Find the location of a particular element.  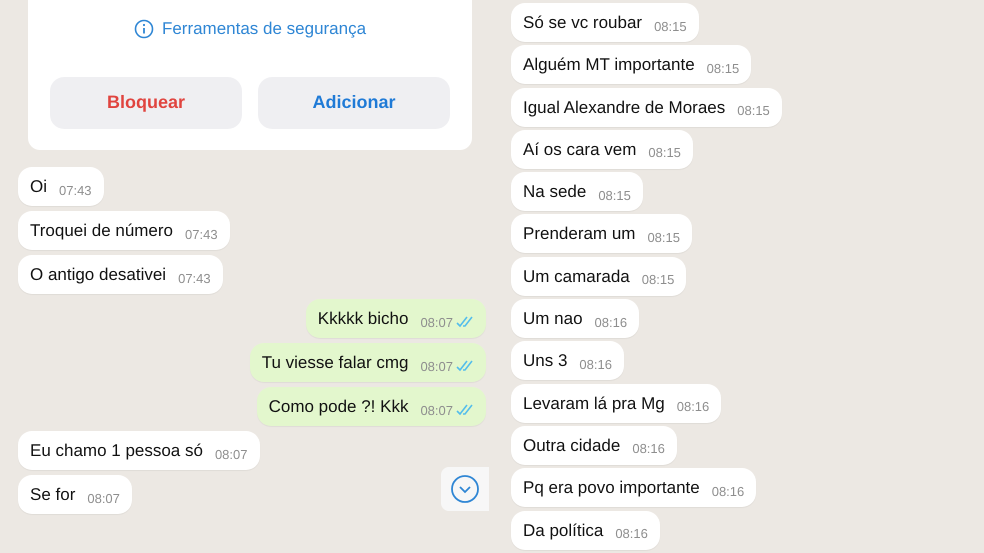

message-text: Igual Alexandre de Moraes is located at coordinates (624, 107).